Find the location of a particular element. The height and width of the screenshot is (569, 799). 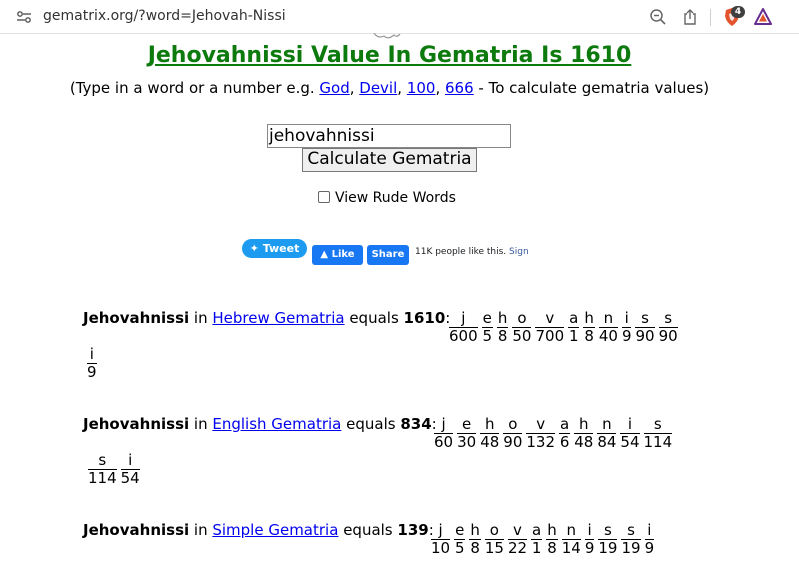

instructions-prefix: (Type in a word or a number e.g. is located at coordinates (194, 88).